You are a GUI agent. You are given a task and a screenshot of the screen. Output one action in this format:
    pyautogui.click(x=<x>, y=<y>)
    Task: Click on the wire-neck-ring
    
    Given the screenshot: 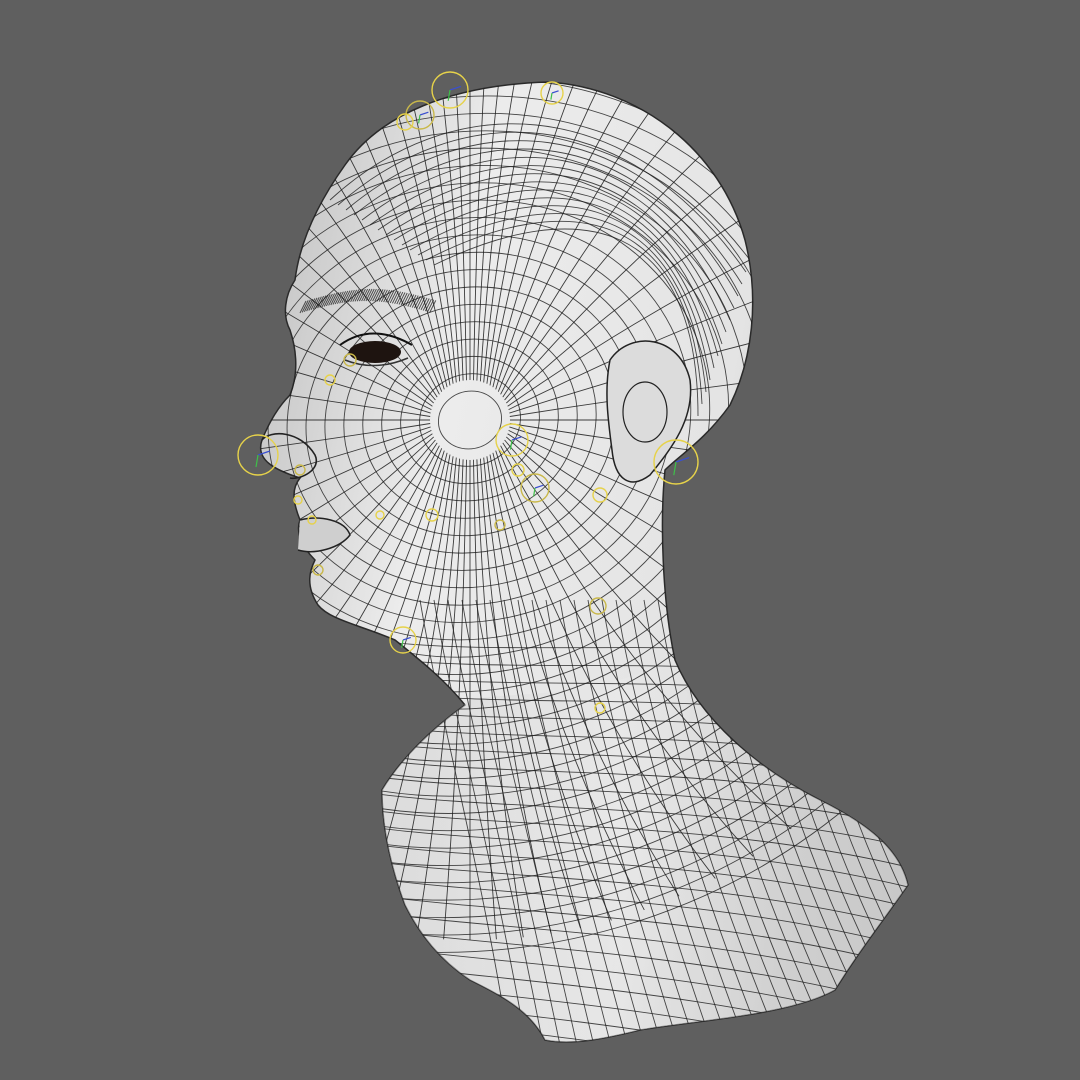 What is the action you would take?
    pyautogui.click(x=639, y=1036)
    